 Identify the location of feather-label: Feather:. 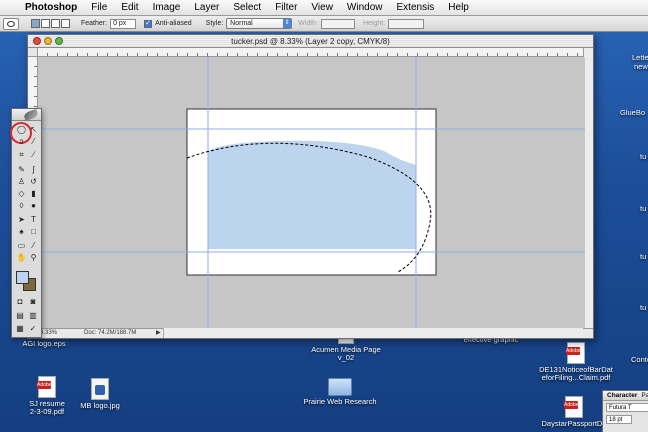
(94, 23).